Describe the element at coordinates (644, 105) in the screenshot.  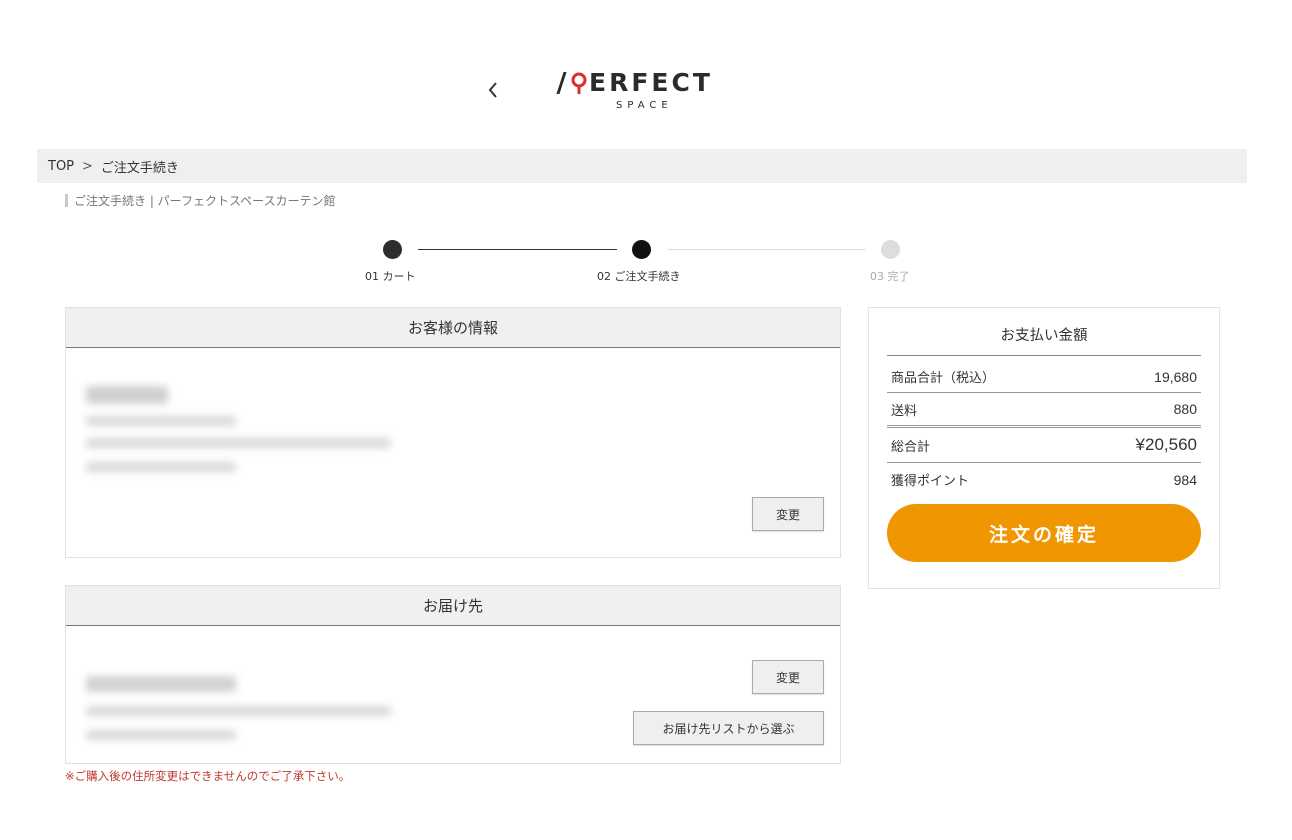
I see `logo-subtext: SPACE` at that location.